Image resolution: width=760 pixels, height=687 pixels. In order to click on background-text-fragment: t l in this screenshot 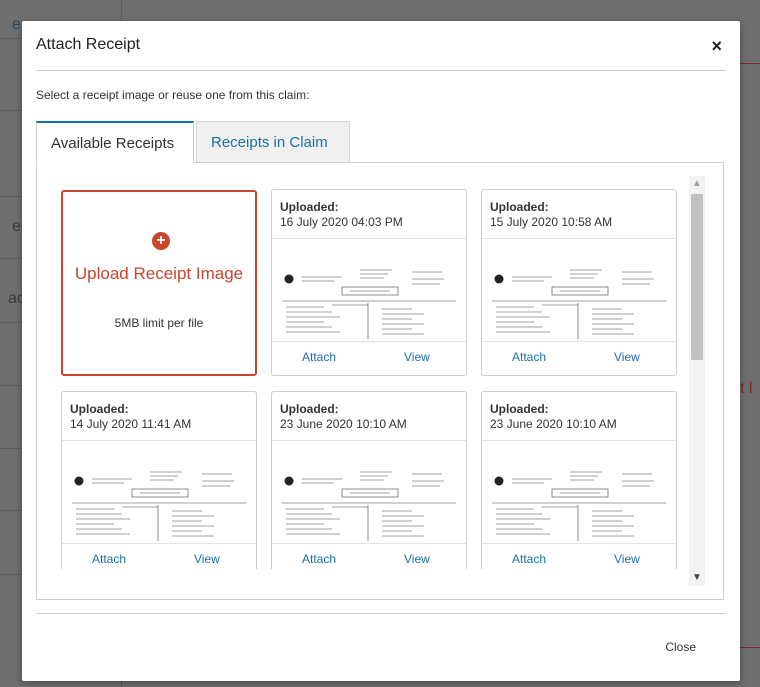, I will do `click(746, 388)`.